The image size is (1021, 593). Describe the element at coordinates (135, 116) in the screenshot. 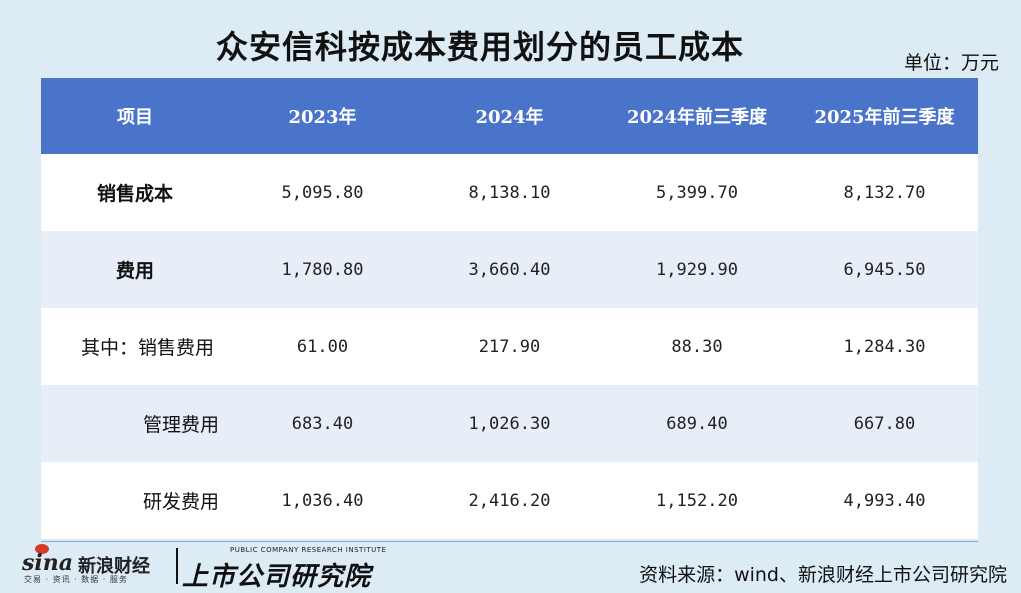

I see `header-item: 项目` at that location.